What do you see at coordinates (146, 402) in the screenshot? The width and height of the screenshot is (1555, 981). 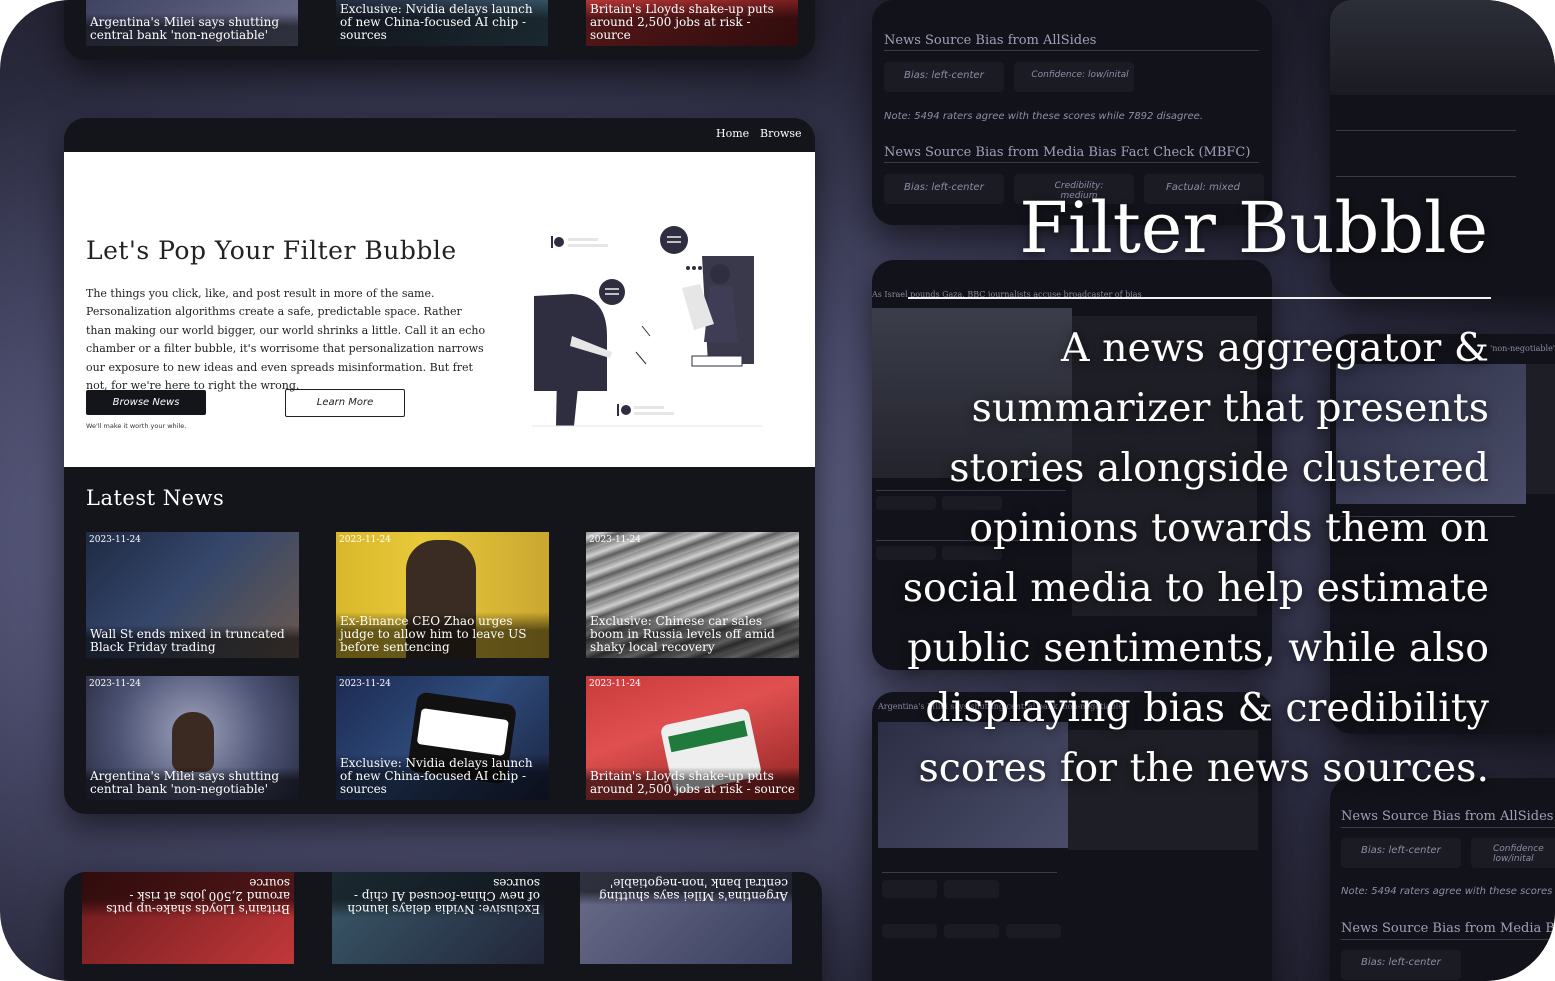 I see `browse-news-button: Browse News` at bounding box center [146, 402].